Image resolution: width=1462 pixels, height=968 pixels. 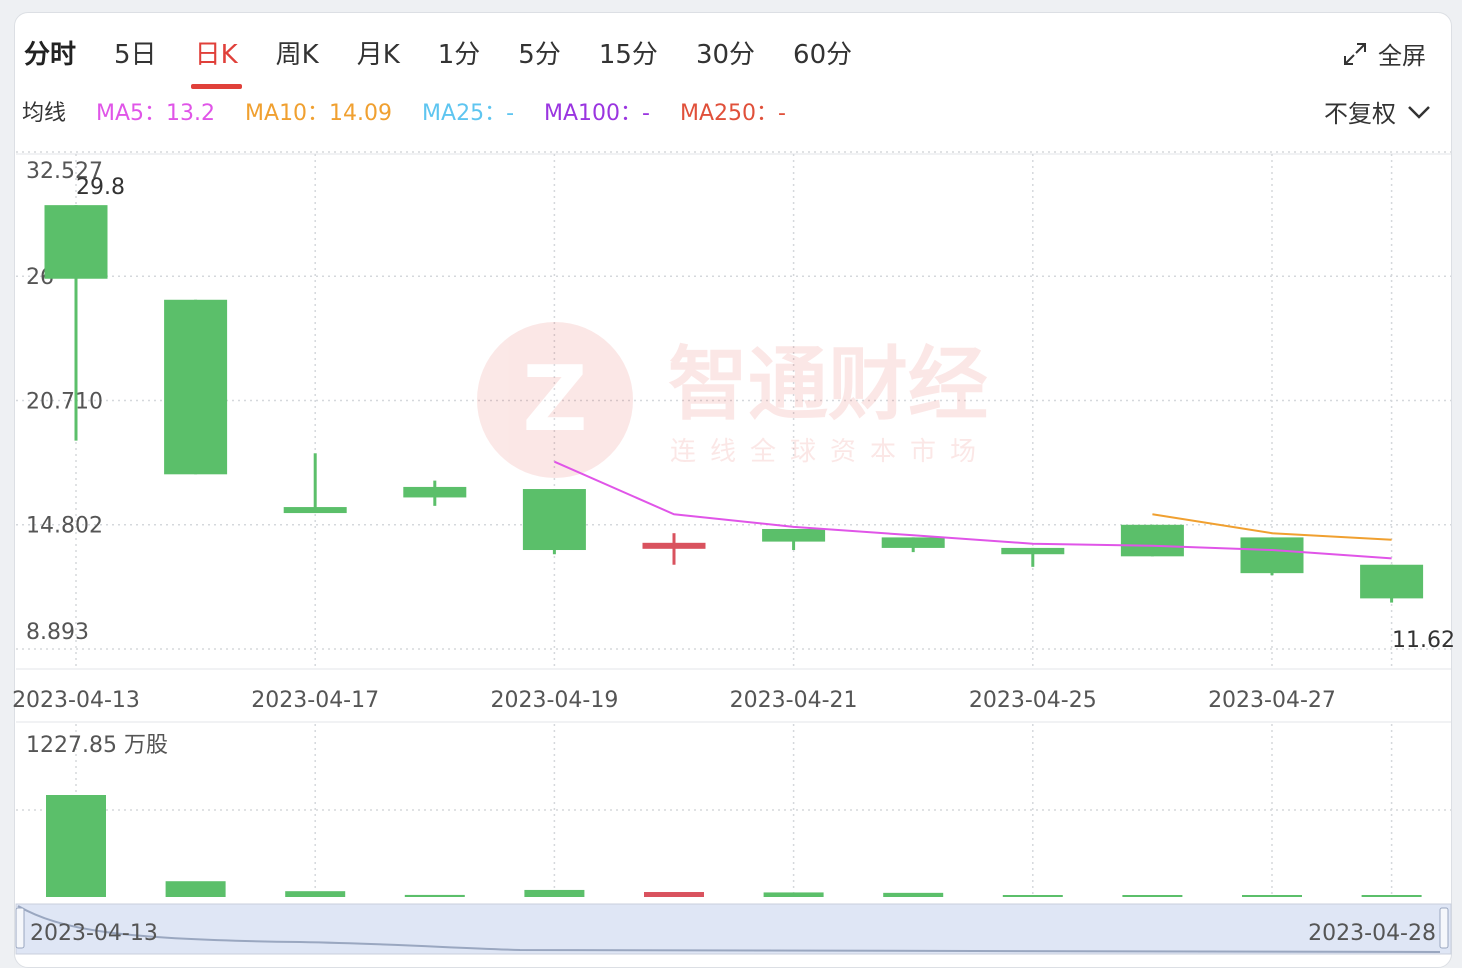 I want to click on y-tick-label: 20.710, so click(x=64, y=402).